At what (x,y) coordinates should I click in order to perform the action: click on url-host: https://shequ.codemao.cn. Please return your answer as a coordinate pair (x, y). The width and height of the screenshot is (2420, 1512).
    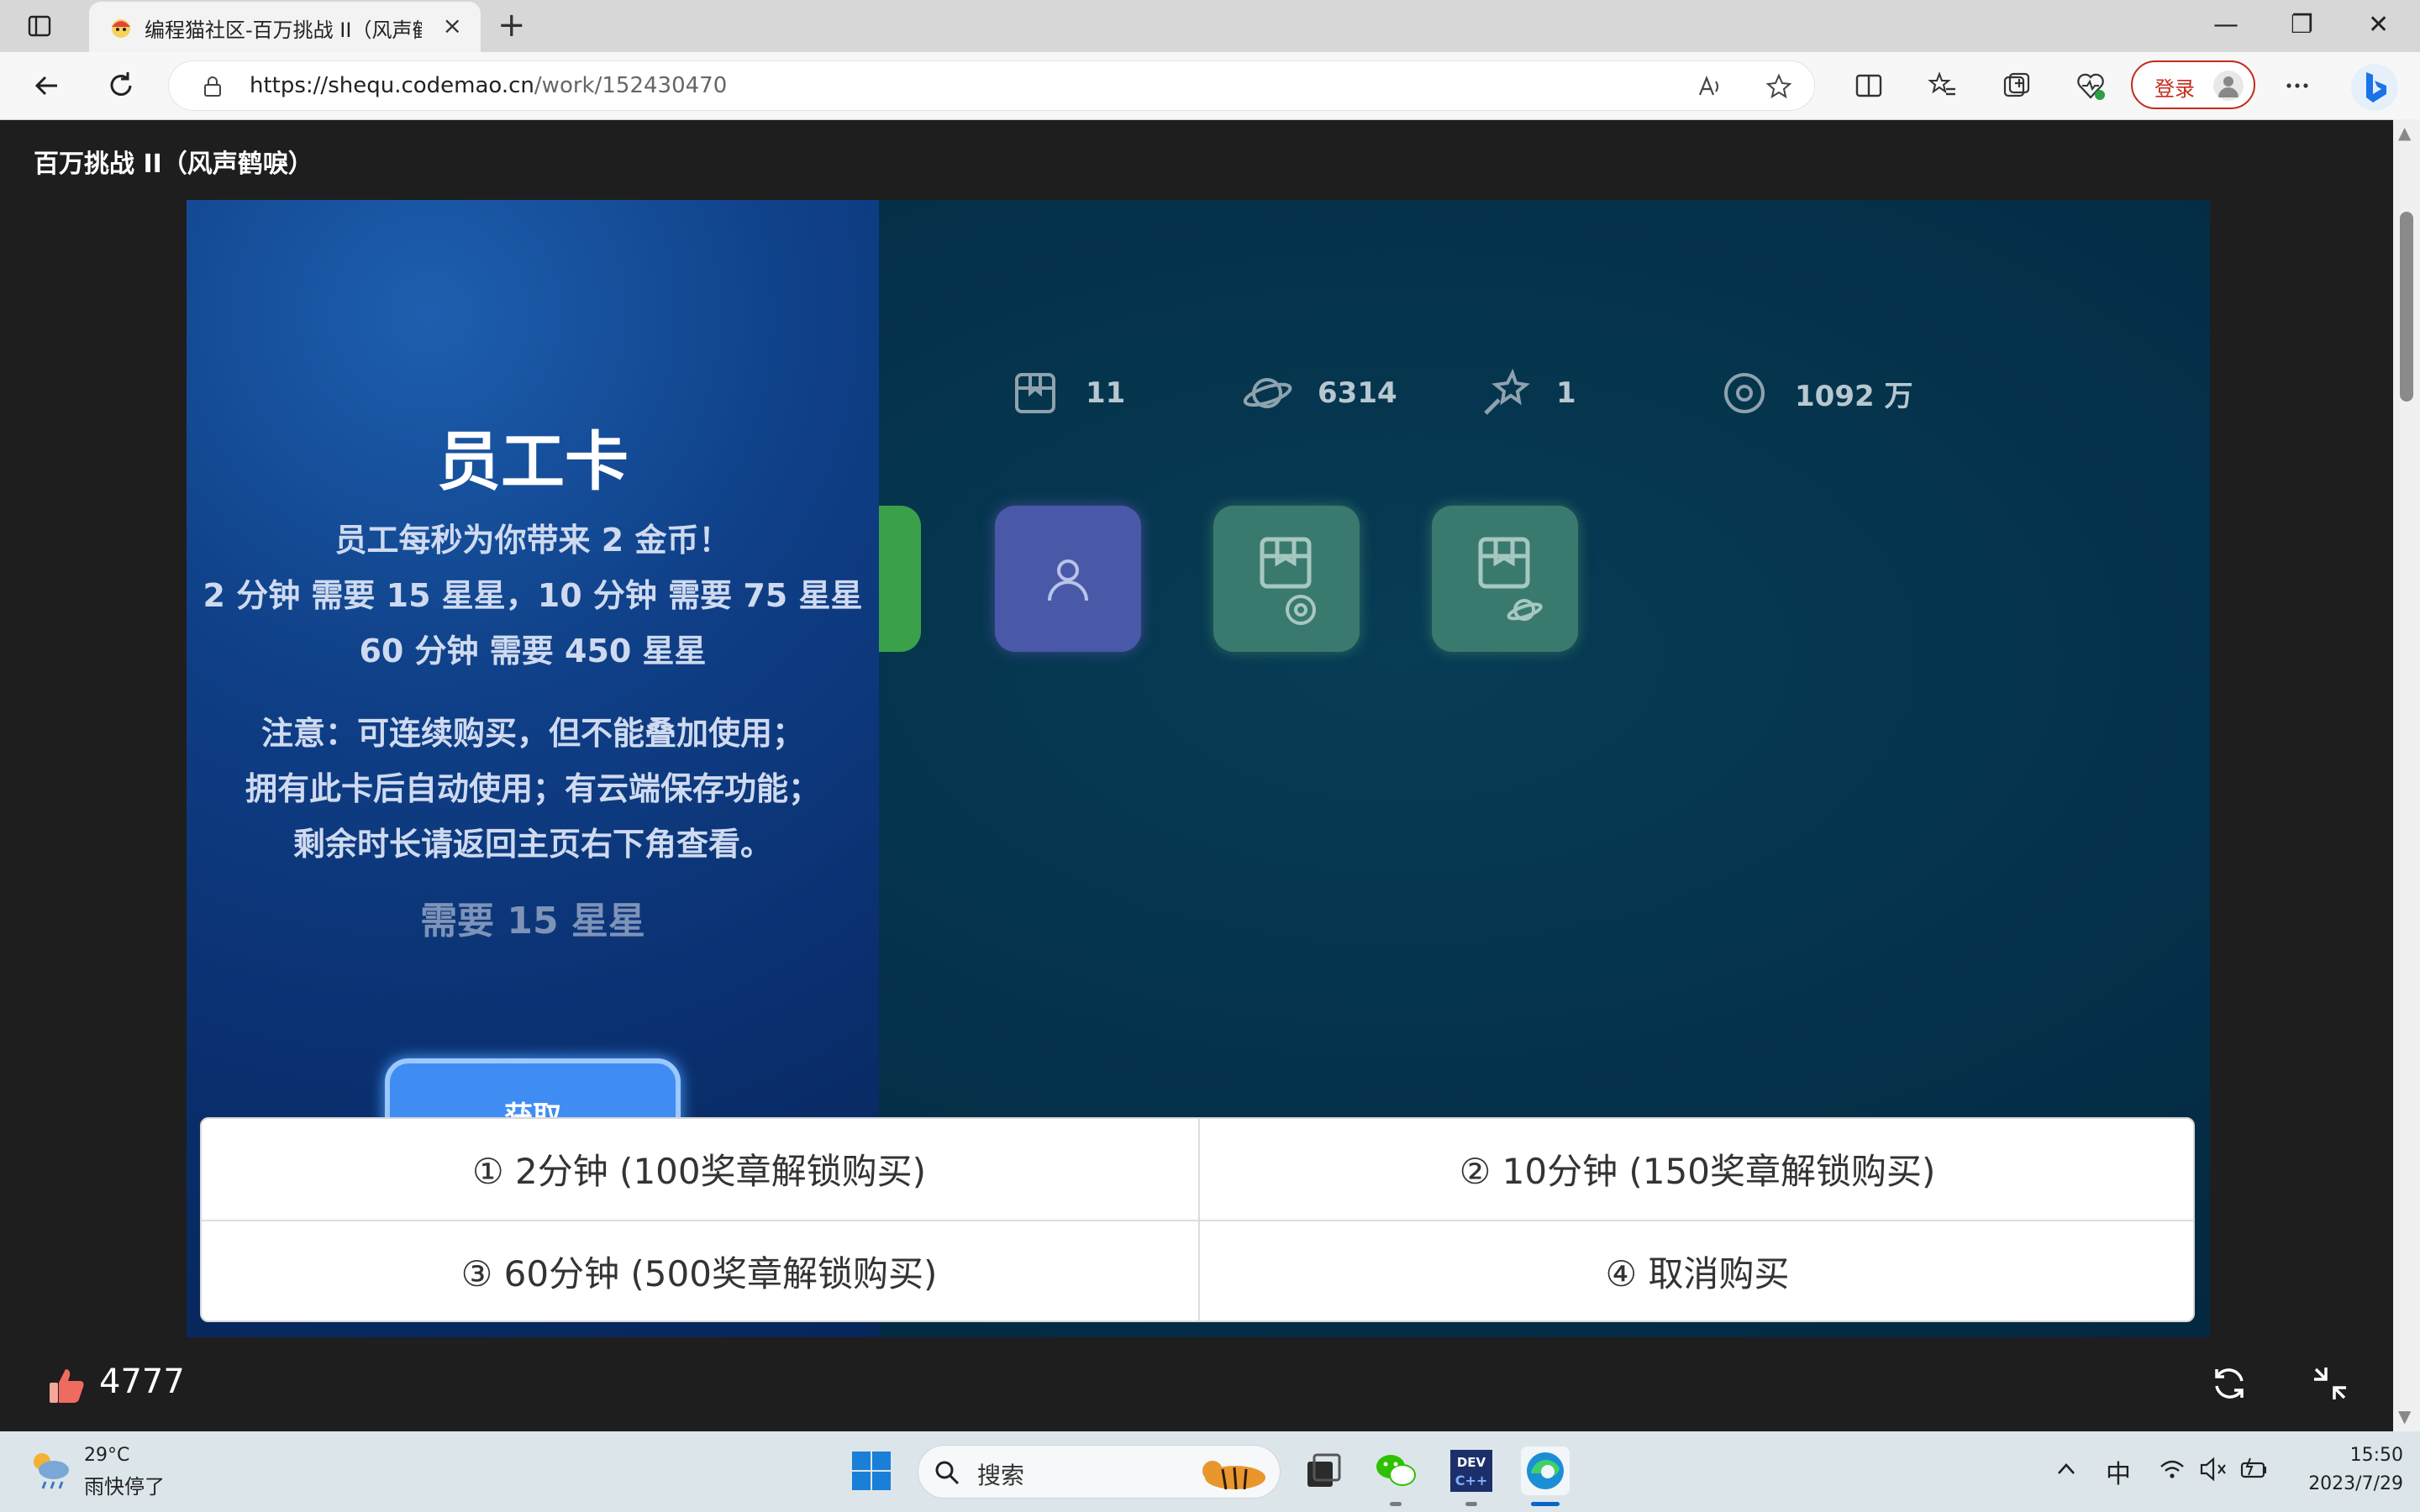
    Looking at the image, I should click on (392, 85).